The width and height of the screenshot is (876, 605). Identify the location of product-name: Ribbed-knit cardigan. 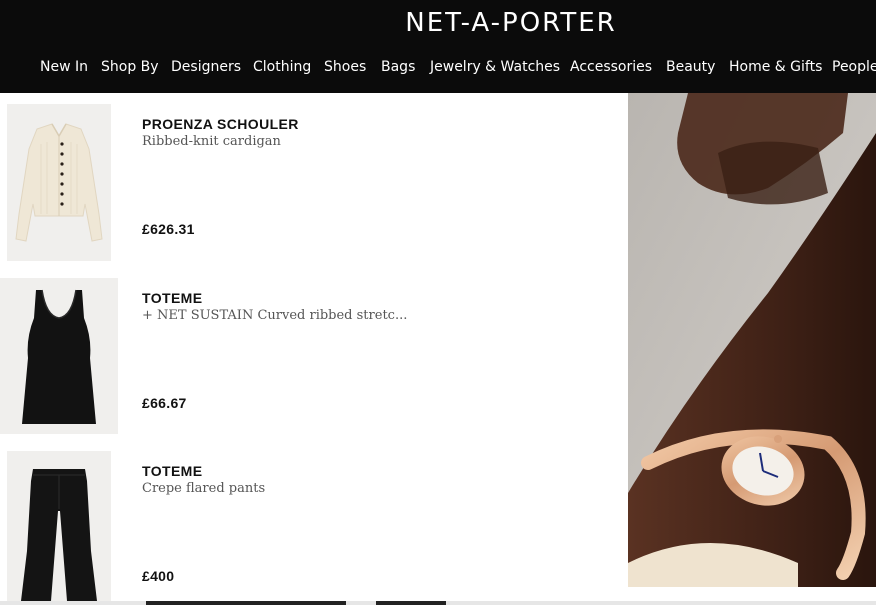
(211, 141).